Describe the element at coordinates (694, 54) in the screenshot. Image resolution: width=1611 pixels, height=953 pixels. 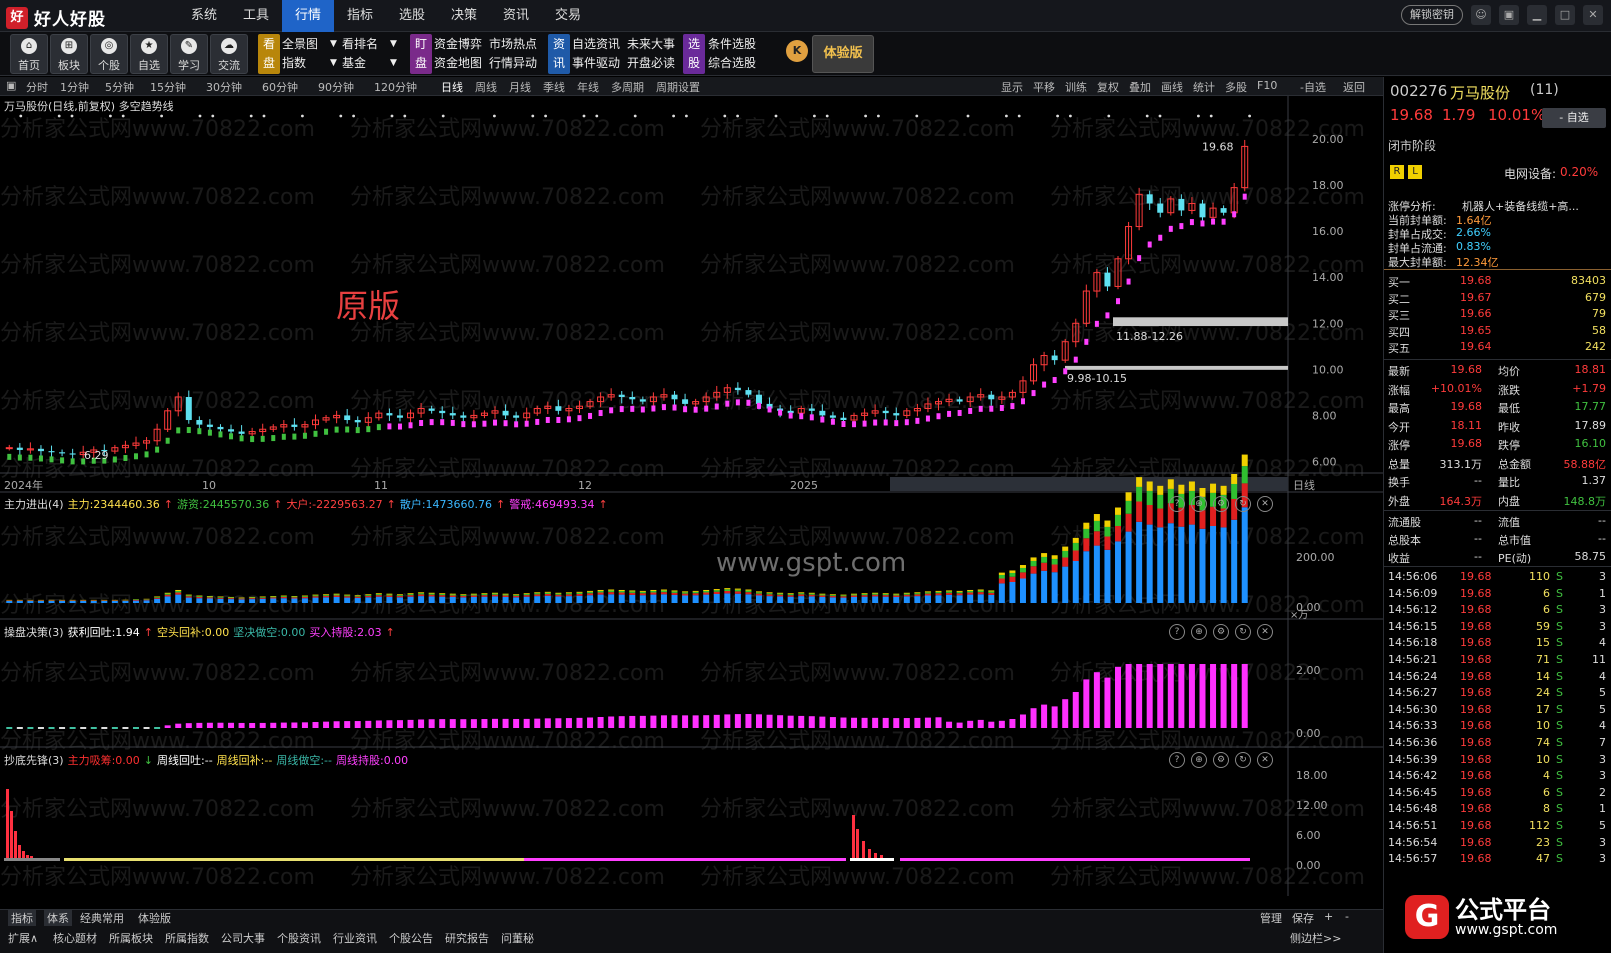
I see `tag-xuangu: 选股` at that location.